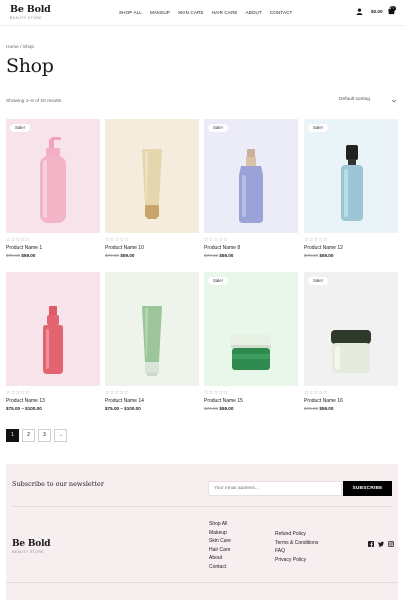  I want to click on footer-link-skin-care: Skin Care, so click(220, 541).